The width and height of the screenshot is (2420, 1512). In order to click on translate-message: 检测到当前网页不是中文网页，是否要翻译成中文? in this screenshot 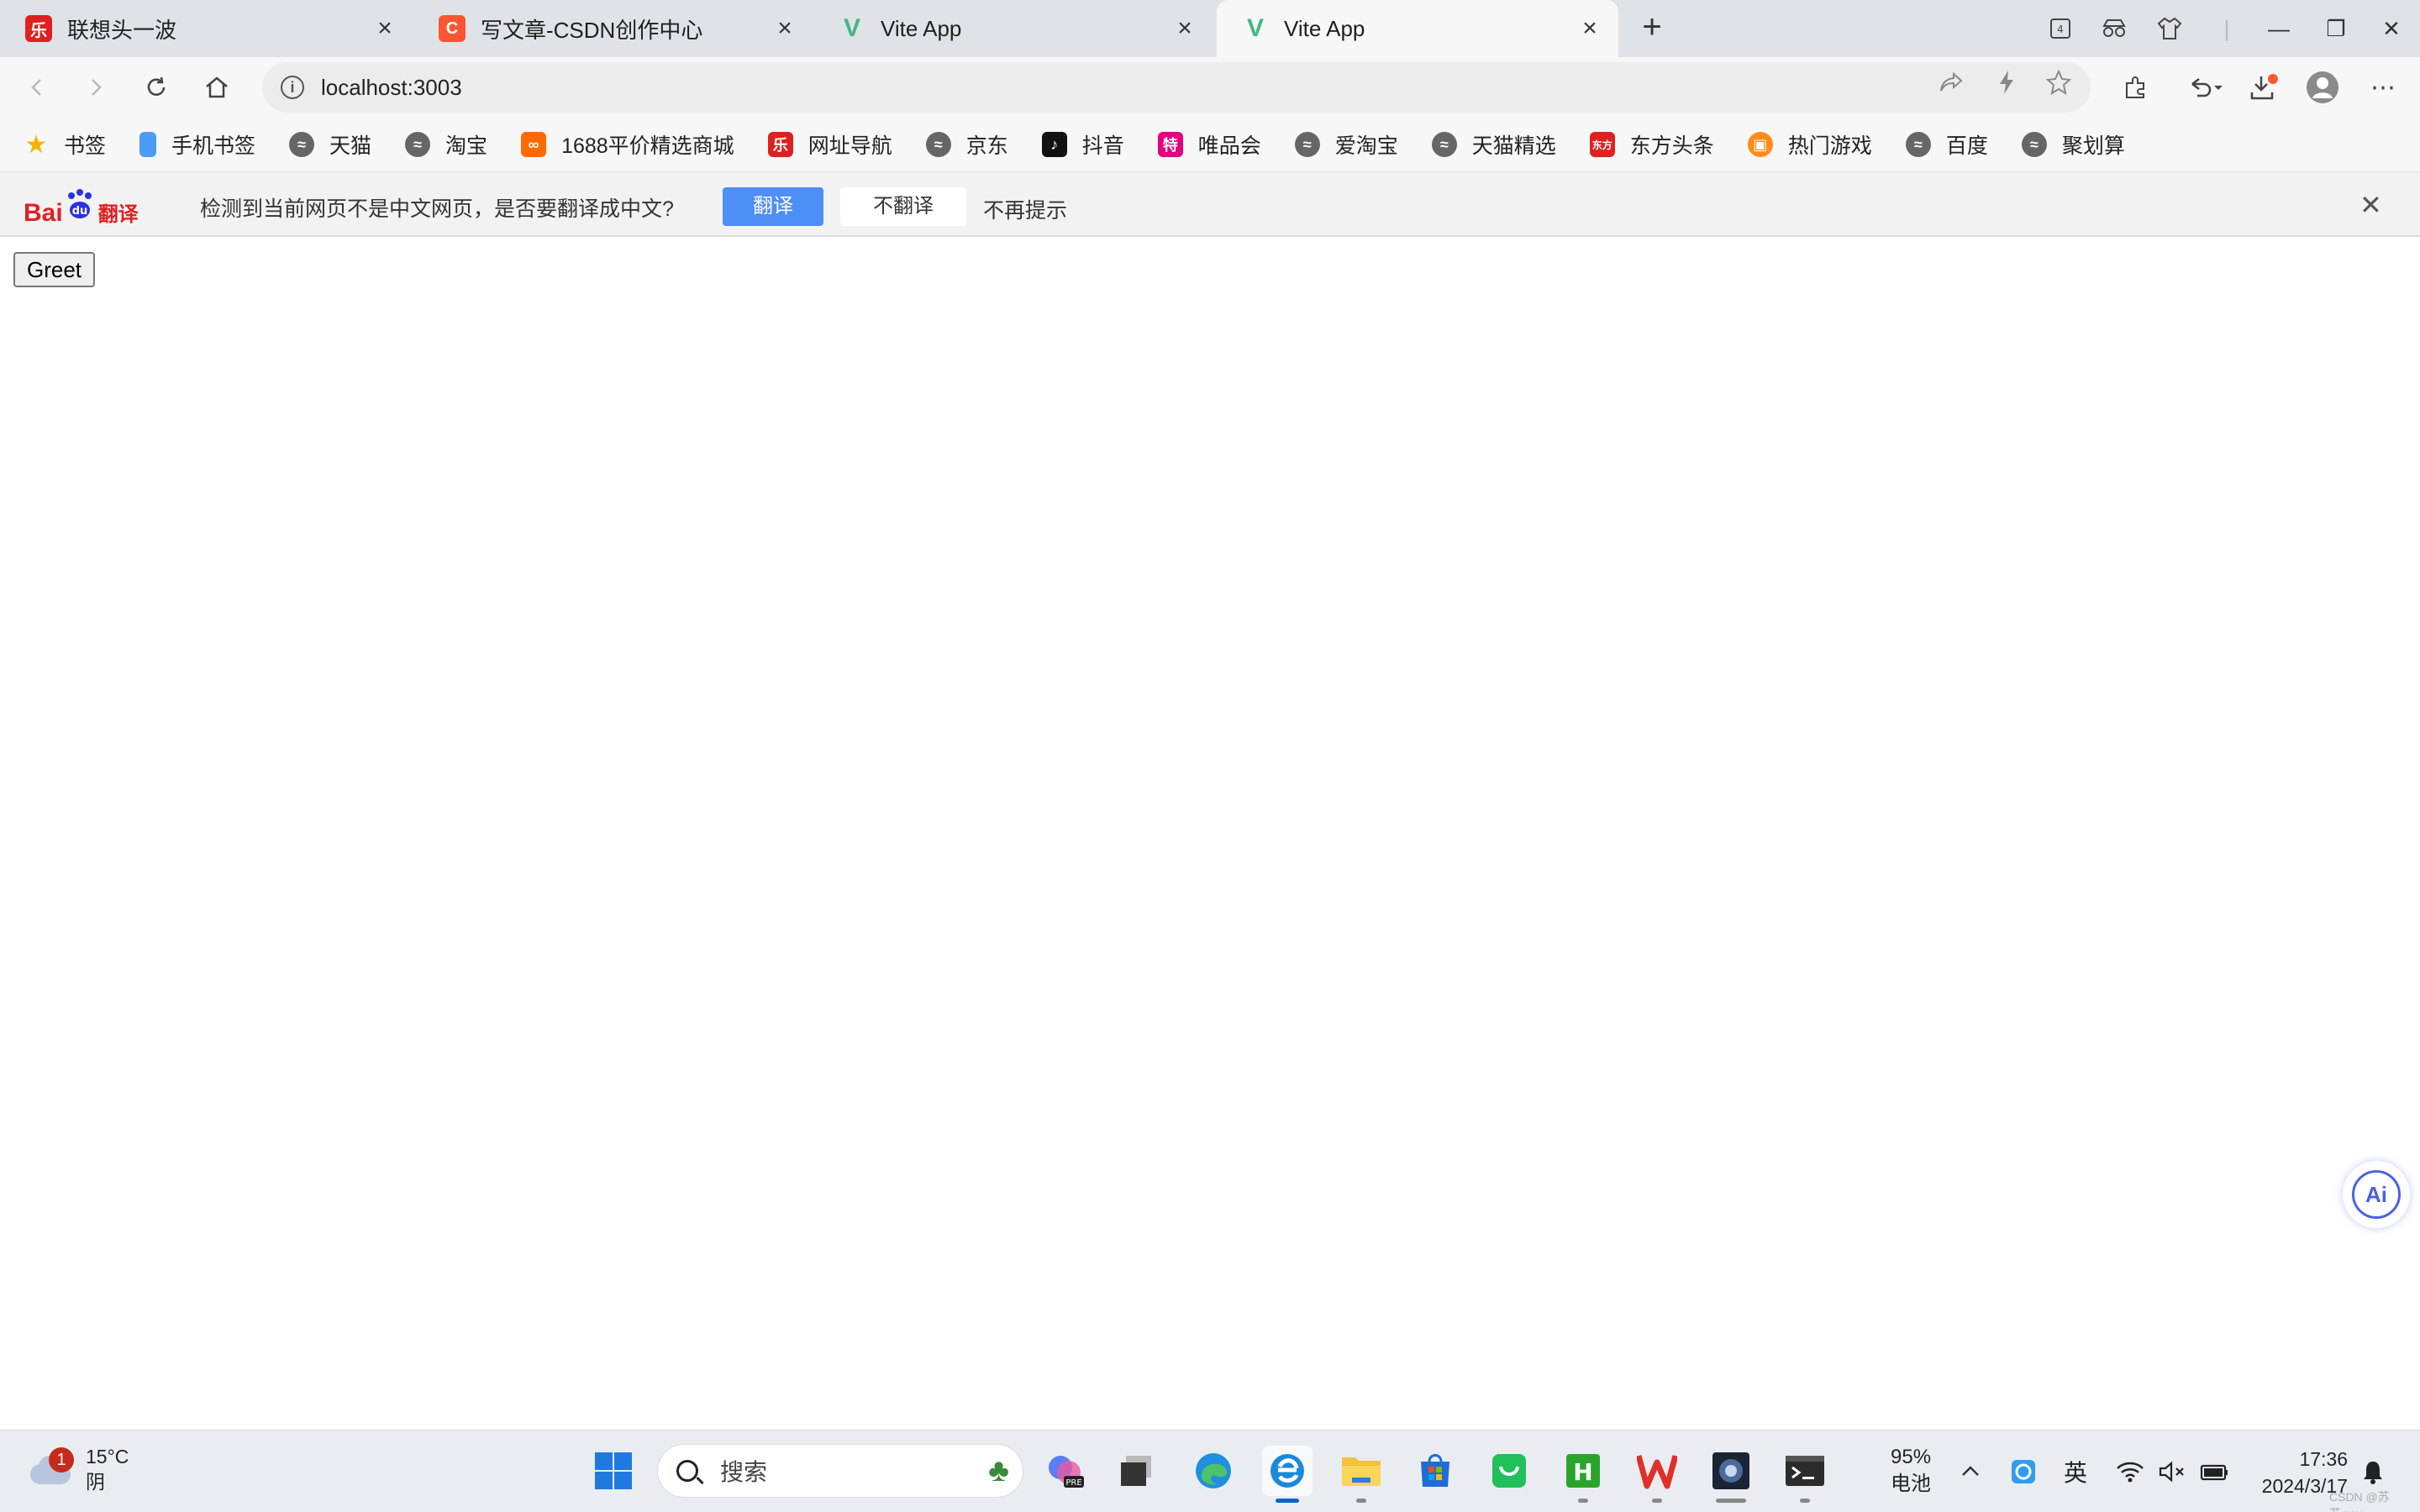, I will do `click(437, 209)`.